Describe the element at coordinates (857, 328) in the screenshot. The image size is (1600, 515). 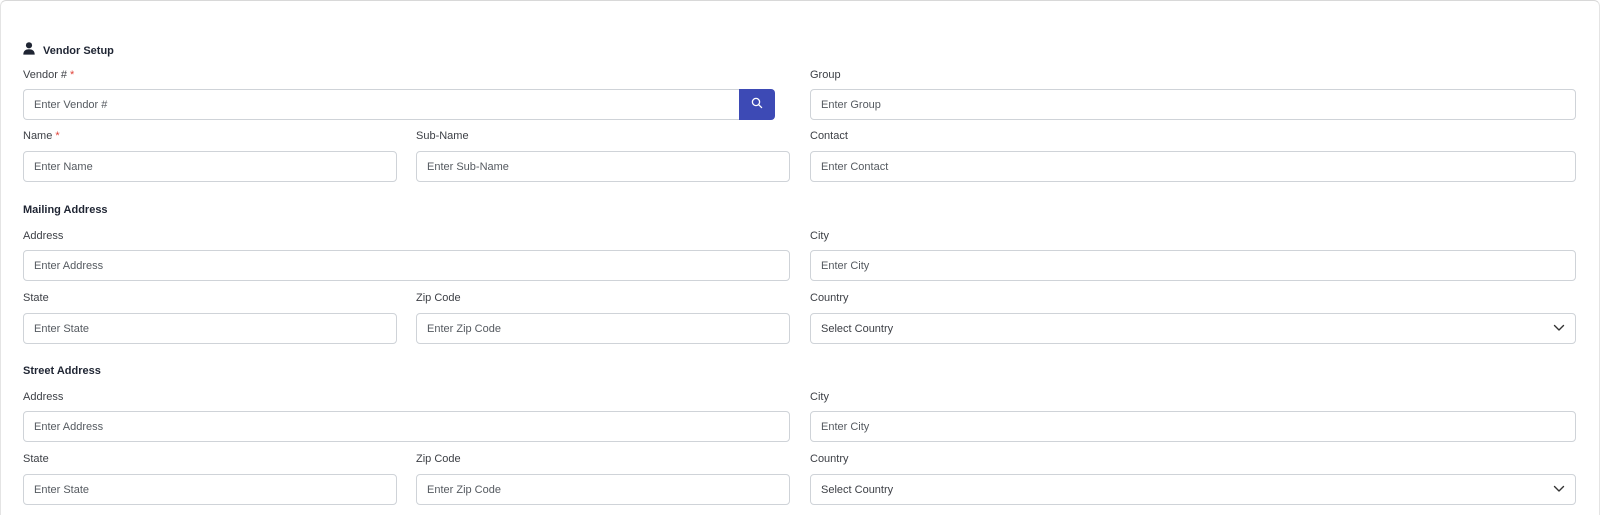
I see `mailing-country-value: Select Country` at that location.